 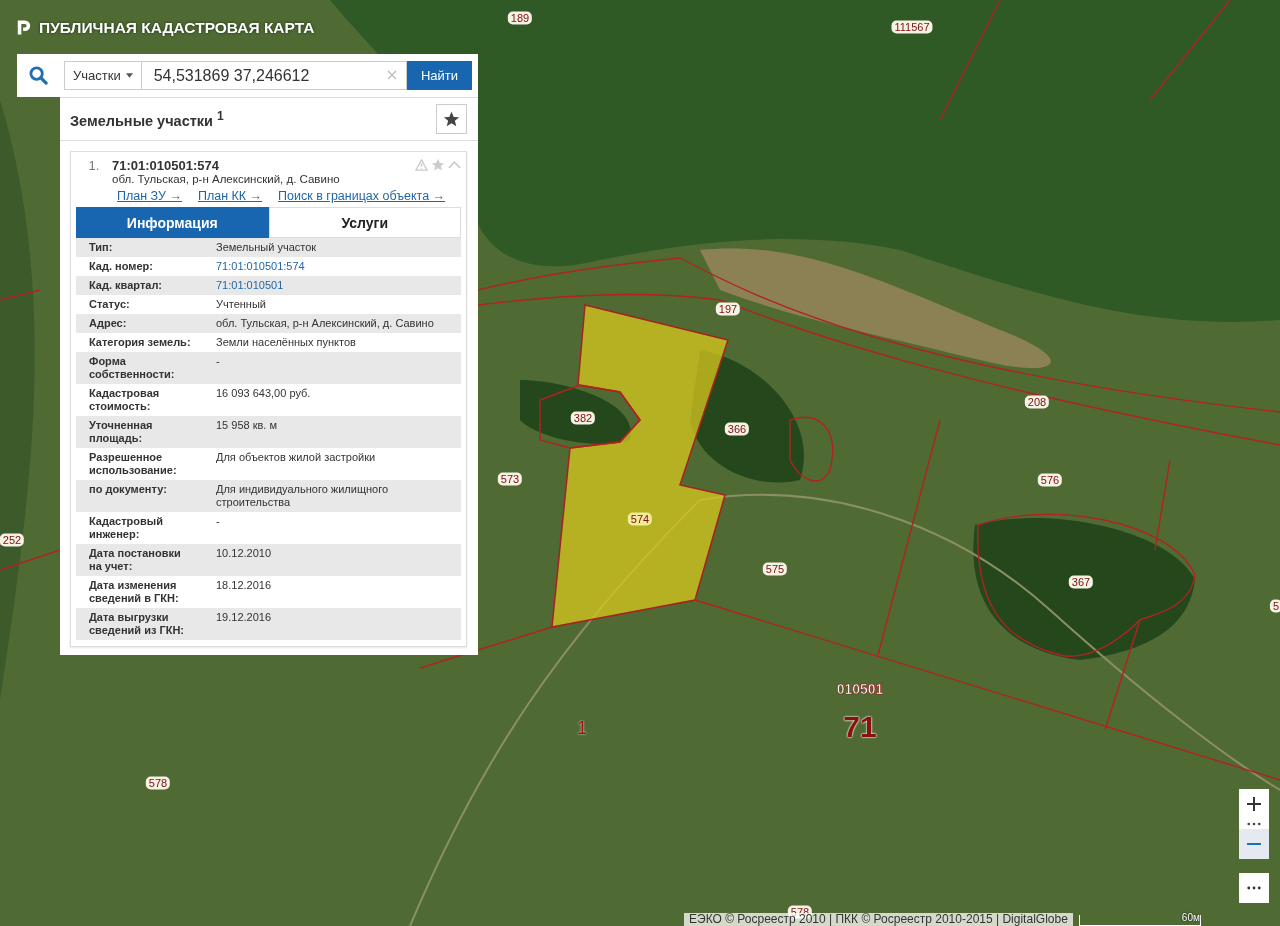 I want to click on result-number: 1., so click(x=94, y=165).